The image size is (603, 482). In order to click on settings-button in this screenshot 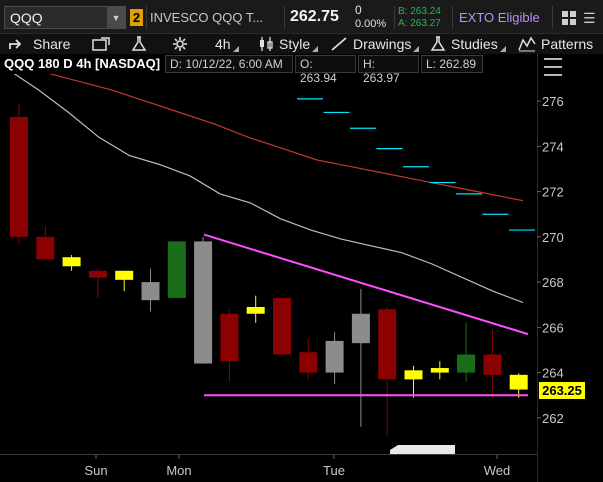, I will do `click(182, 44)`.